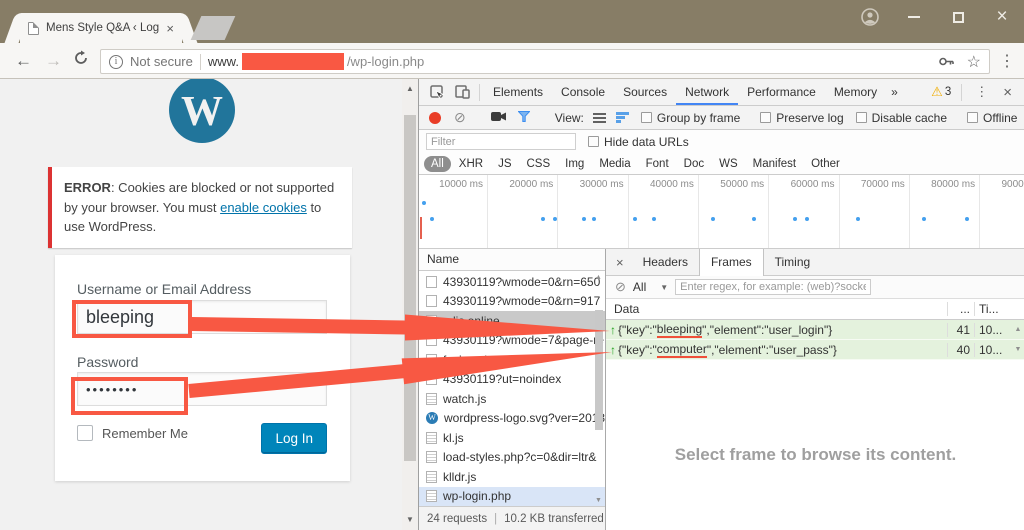 This screenshot has height=530, width=1024. Describe the element at coordinates (1017, 329) in the screenshot. I see `frames-scroll-up-icon: ▲` at that location.